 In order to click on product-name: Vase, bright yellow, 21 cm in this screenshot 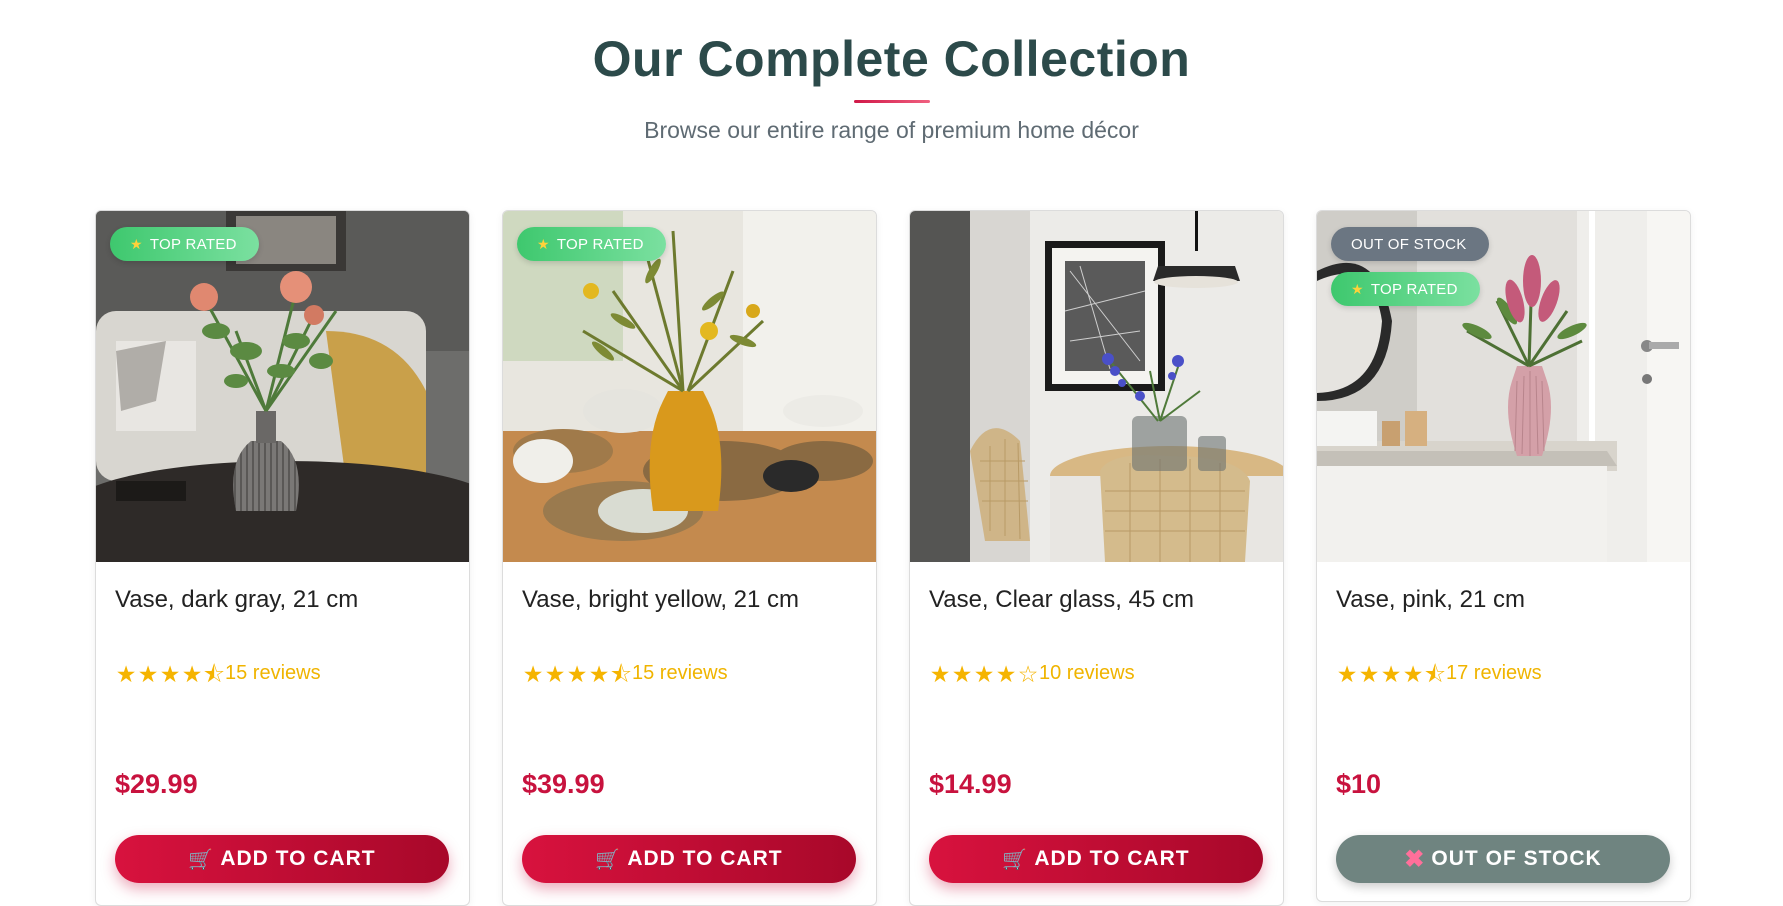, I will do `click(699, 600)`.